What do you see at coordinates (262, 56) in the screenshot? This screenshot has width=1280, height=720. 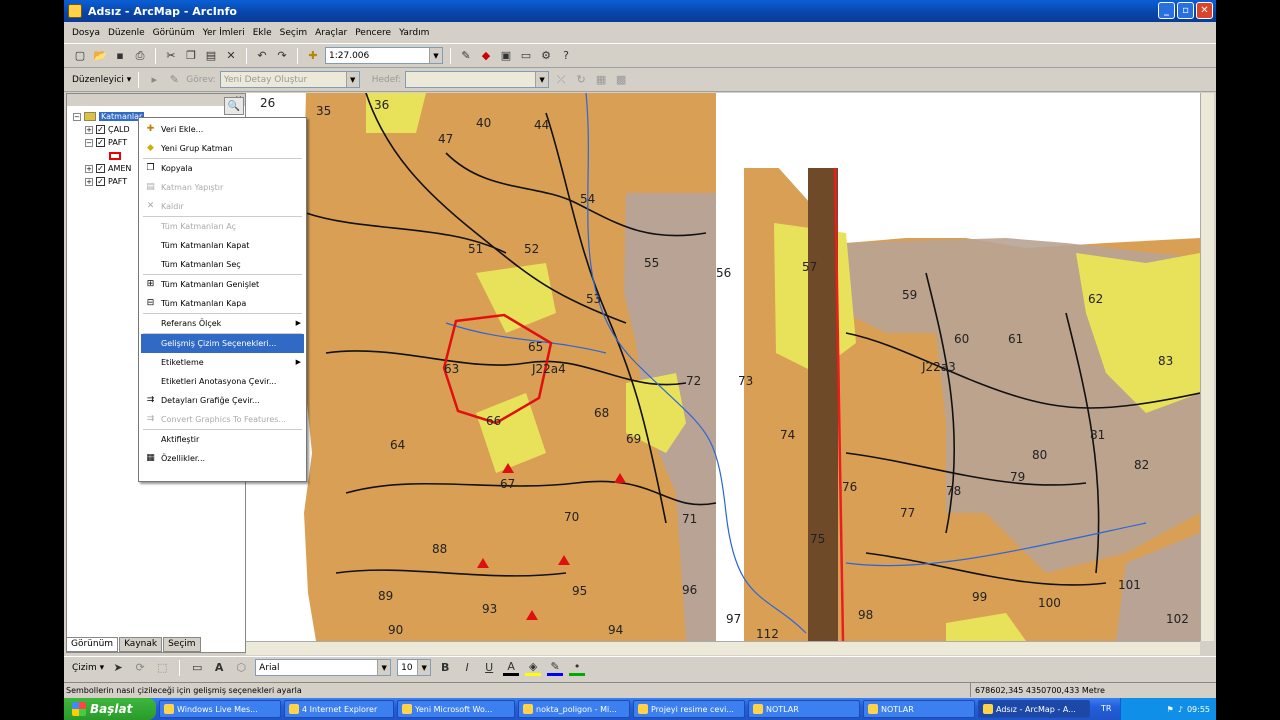 I see `undo-icon: ↶` at bounding box center [262, 56].